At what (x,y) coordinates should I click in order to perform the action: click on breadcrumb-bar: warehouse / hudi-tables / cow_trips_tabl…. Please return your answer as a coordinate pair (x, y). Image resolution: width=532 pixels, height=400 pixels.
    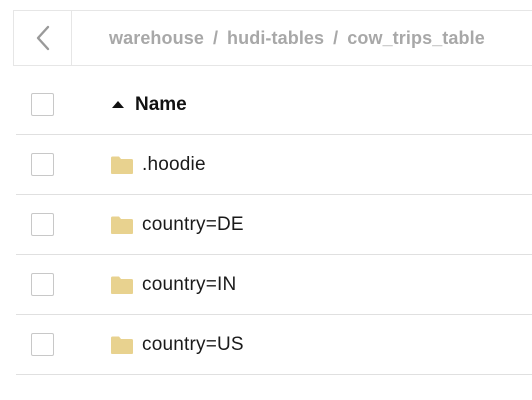
    Looking at the image, I should click on (272, 38).